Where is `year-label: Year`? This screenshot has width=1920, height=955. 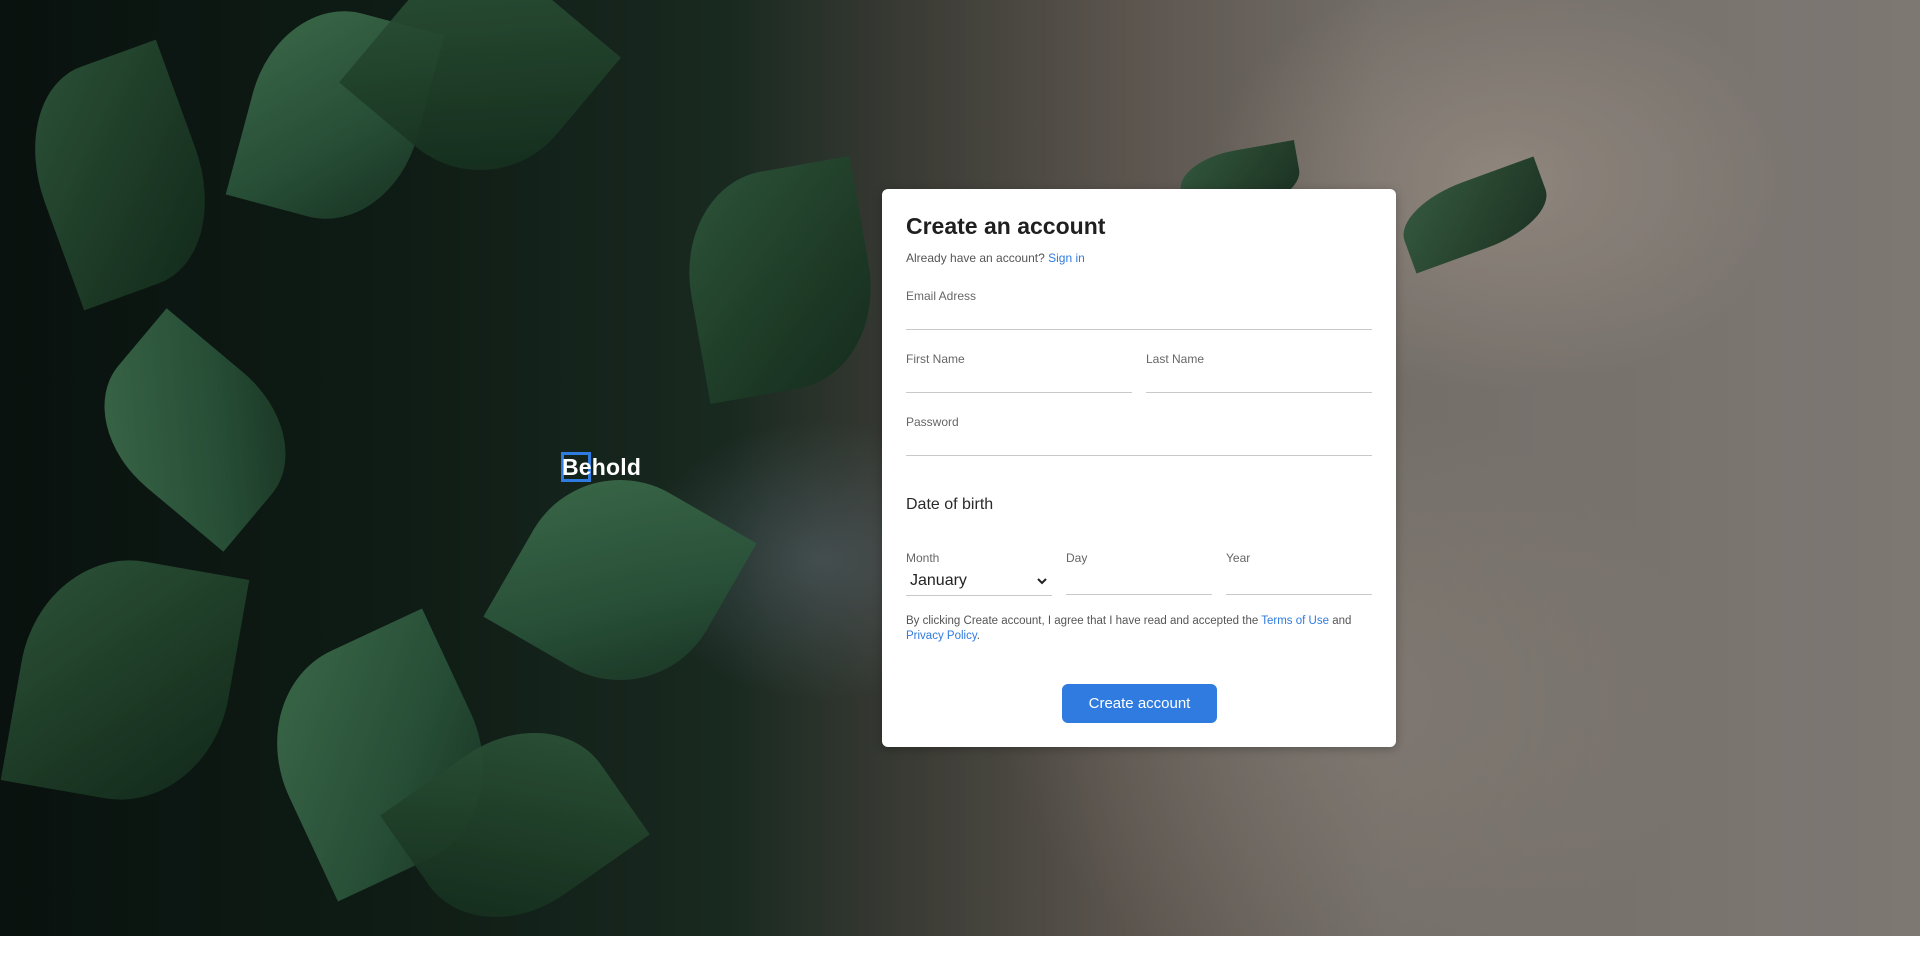
year-label: Year is located at coordinates (1238, 558).